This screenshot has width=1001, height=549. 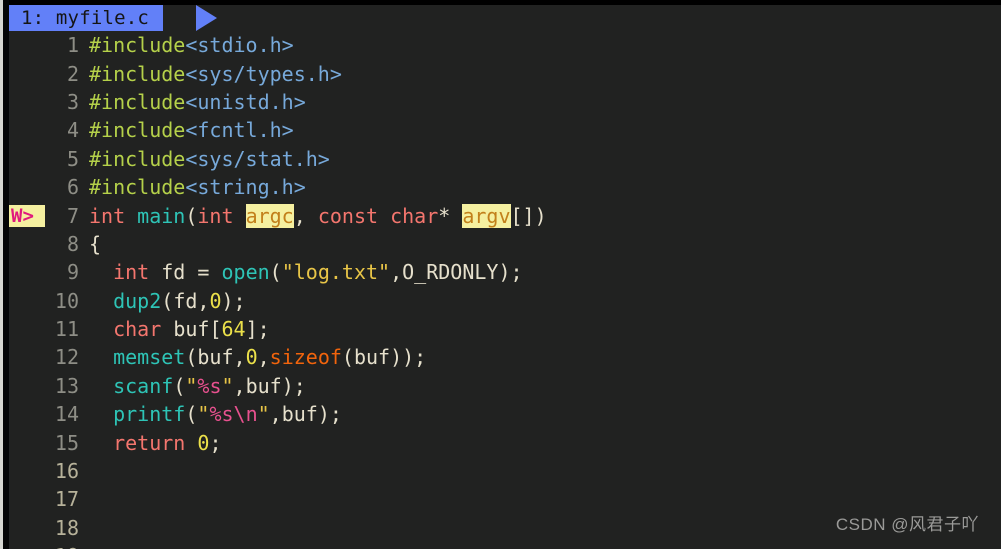 What do you see at coordinates (95, 243) in the screenshot?
I see `code-token: {` at bounding box center [95, 243].